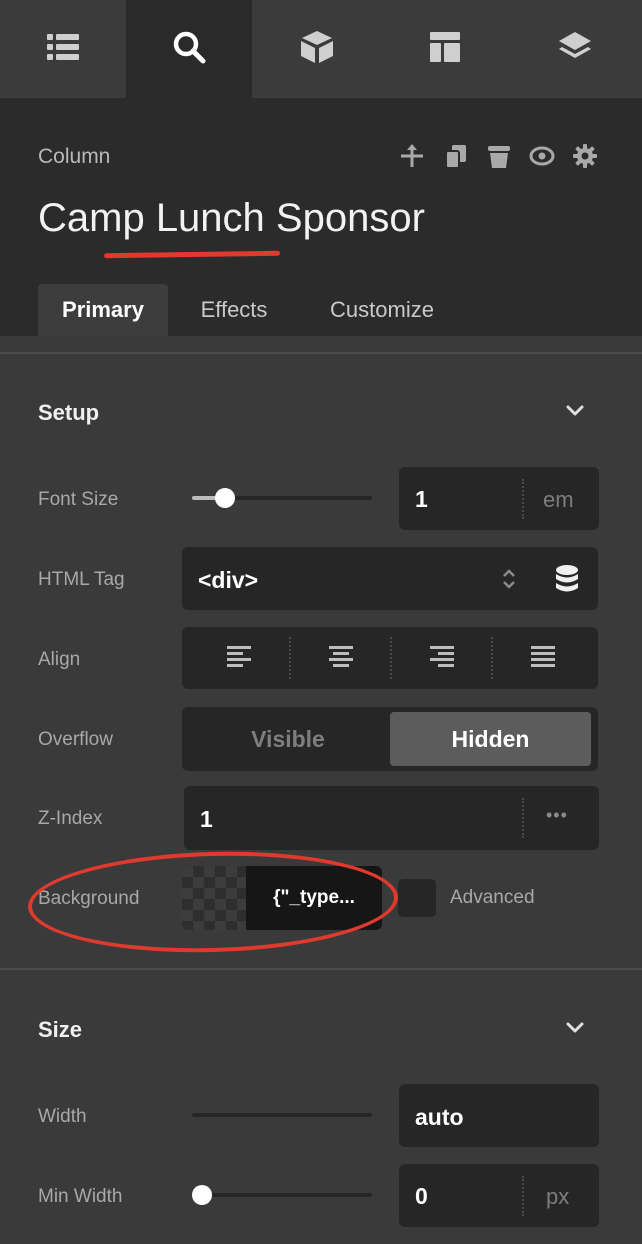  I want to click on tab-primary: Primary, so click(103, 310).